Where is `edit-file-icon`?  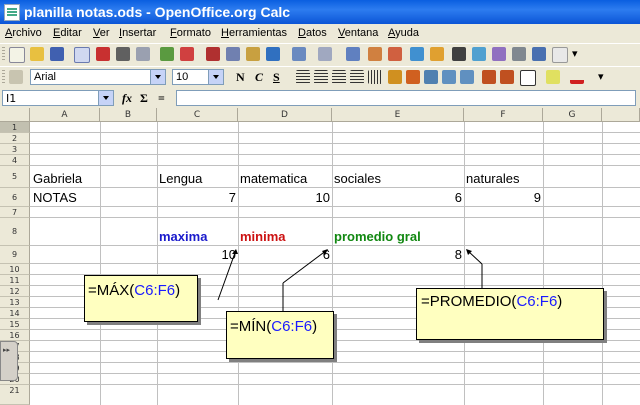
edit-file-icon is located at coordinates (82, 55).